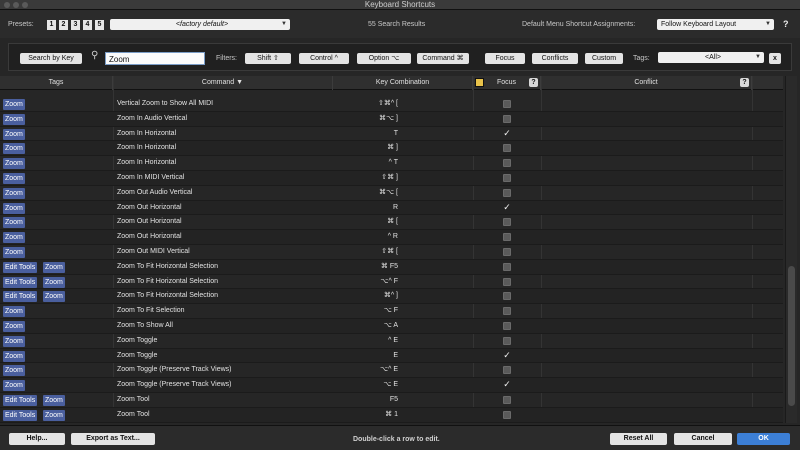  Describe the element at coordinates (391, 134) in the screenshot. I see `table-row: Zoom Zoom In Horizontal T ✓` at that location.